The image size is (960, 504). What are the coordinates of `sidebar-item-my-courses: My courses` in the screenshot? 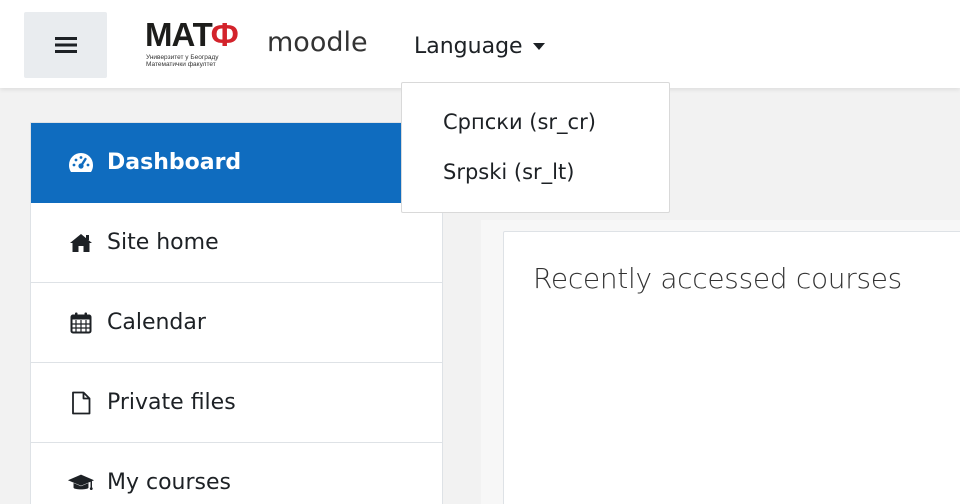 It's located at (236, 473).